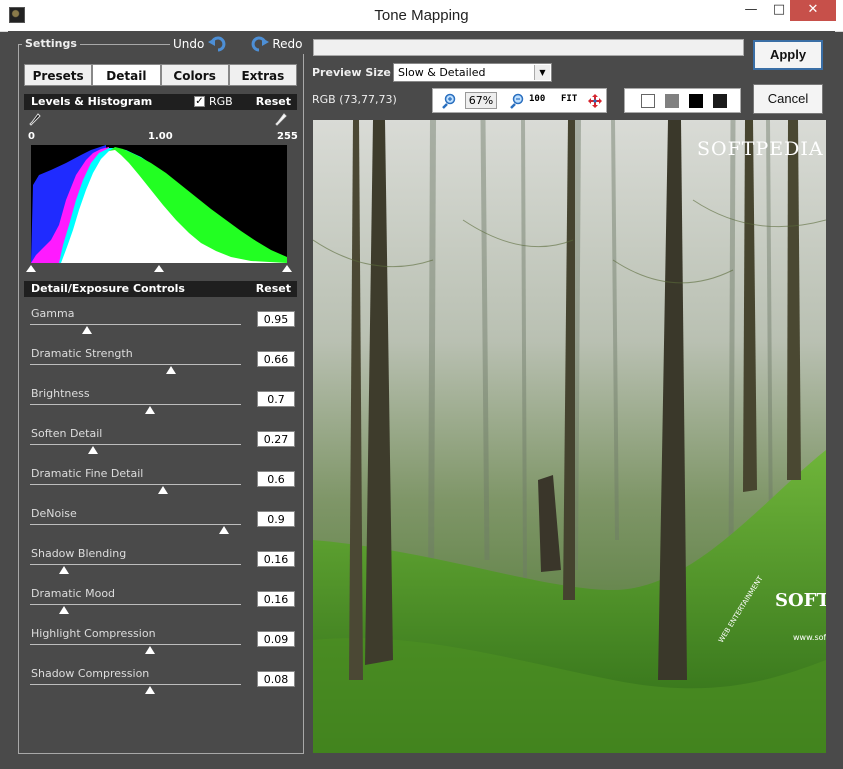 This screenshot has height=769, width=843. Describe the element at coordinates (159, 204) in the screenshot. I see `histogram` at that location.